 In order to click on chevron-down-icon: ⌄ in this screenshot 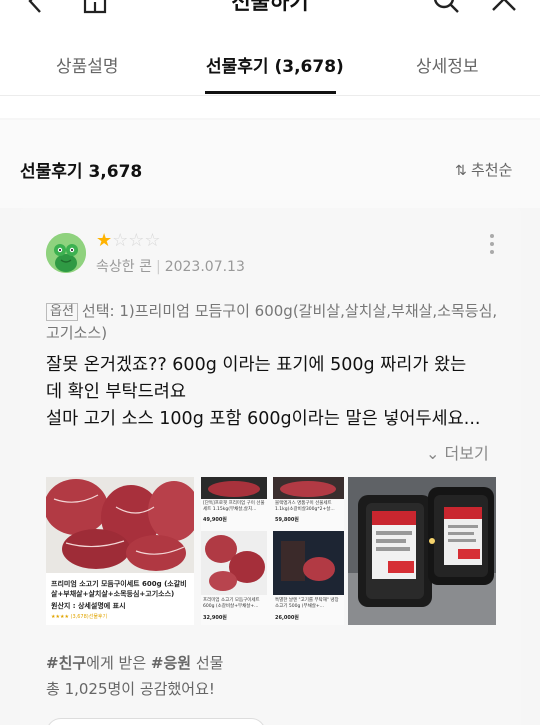, I will do `click(433, 453)`.